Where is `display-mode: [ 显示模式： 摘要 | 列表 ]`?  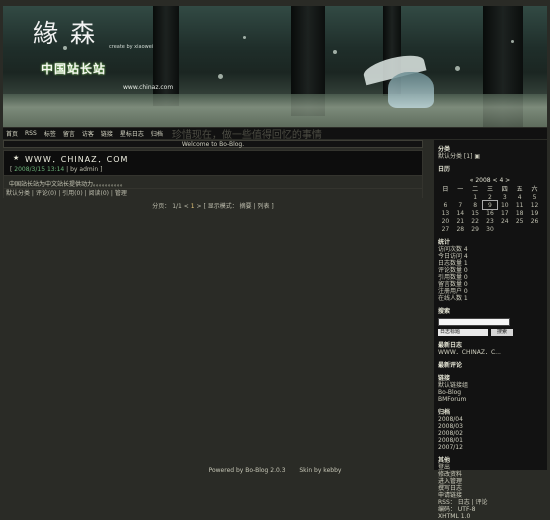
display-mode: [ 显示模式： 摘要 | 列表 ] is located at coordinates (238, 206).